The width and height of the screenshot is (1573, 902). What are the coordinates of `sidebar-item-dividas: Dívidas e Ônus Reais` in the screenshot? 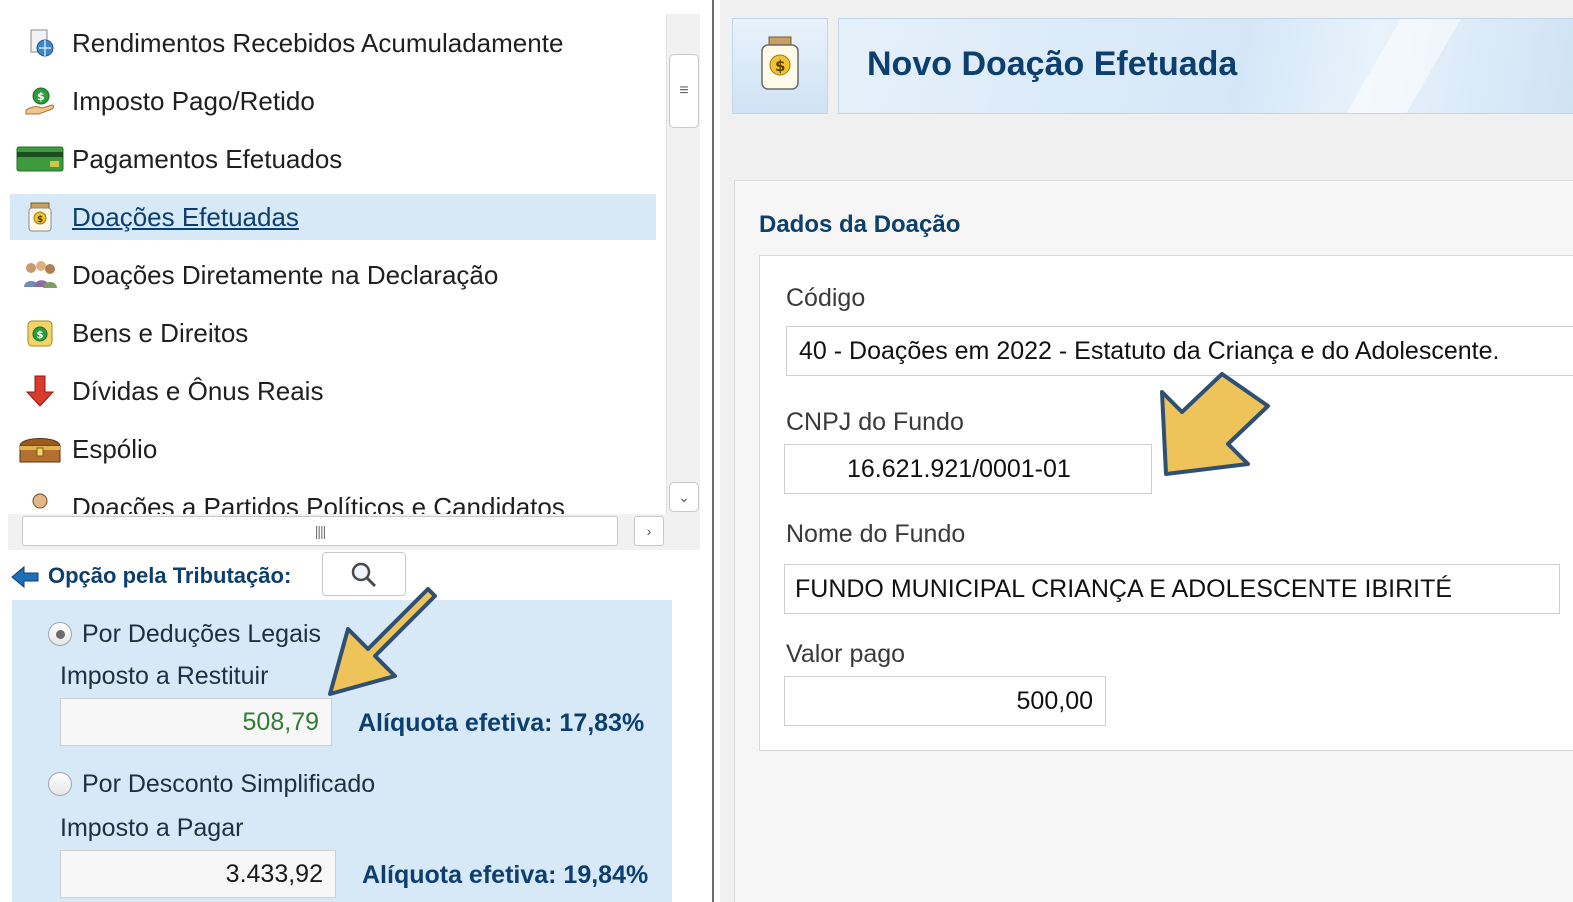 It's located at (333, 391).